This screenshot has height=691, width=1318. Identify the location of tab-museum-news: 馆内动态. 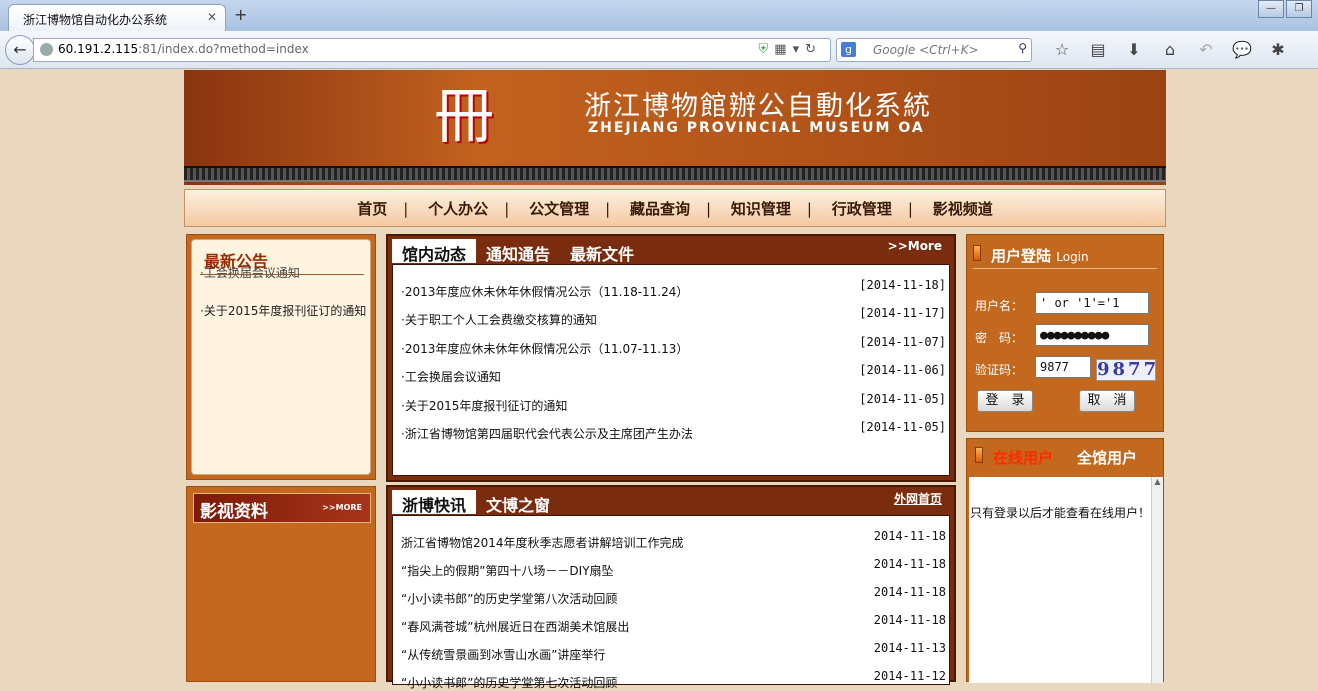
(434, 251).